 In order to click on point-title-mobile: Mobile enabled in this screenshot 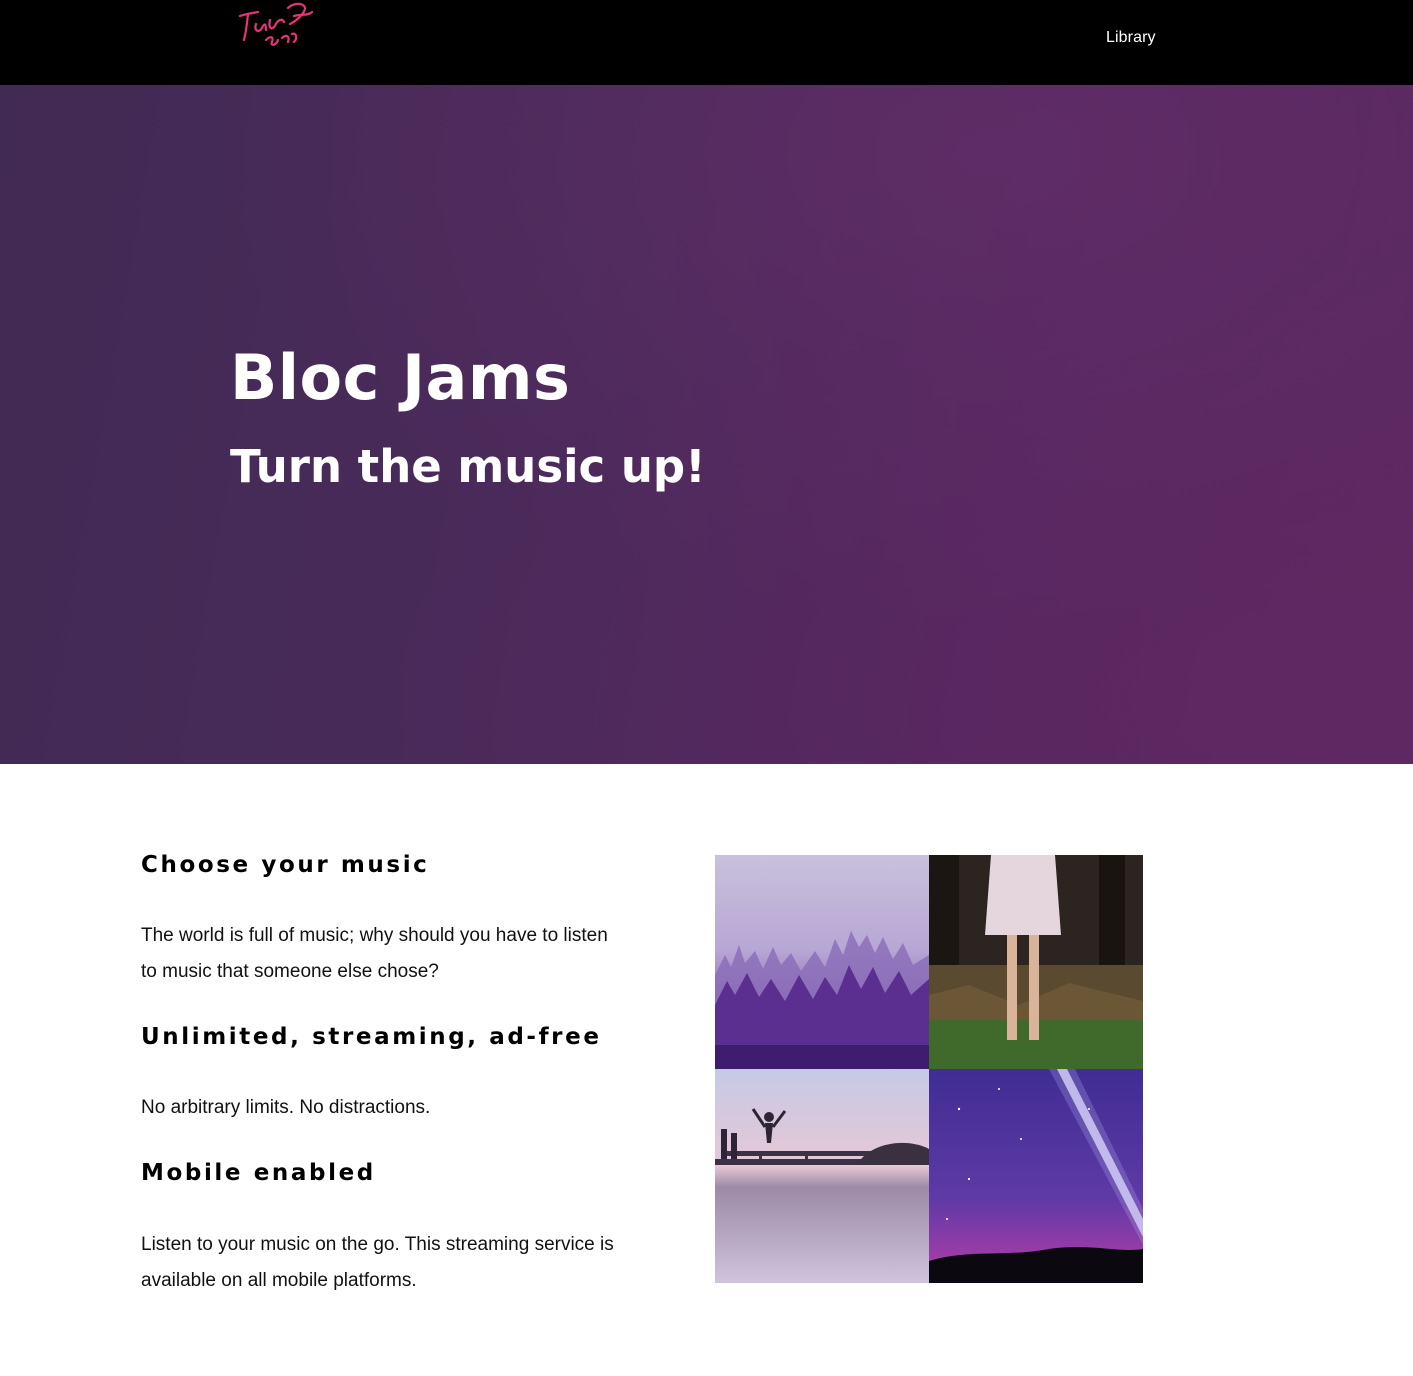, I will do `click(258, 1173)`.